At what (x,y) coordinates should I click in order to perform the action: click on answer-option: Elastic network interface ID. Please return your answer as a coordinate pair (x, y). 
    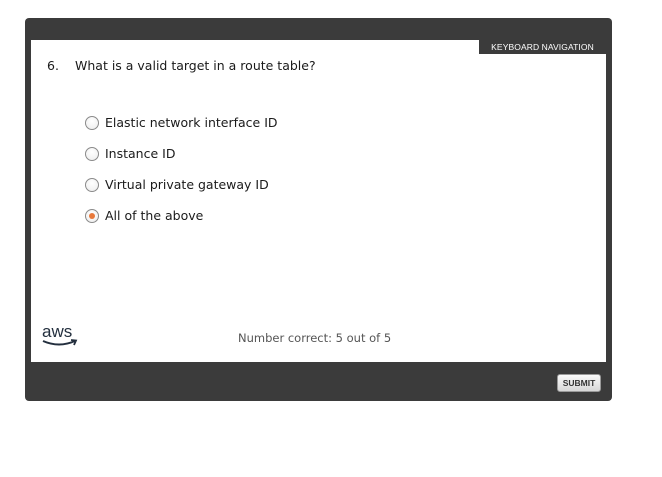
    Looking at the image, I should click on (181, 122).